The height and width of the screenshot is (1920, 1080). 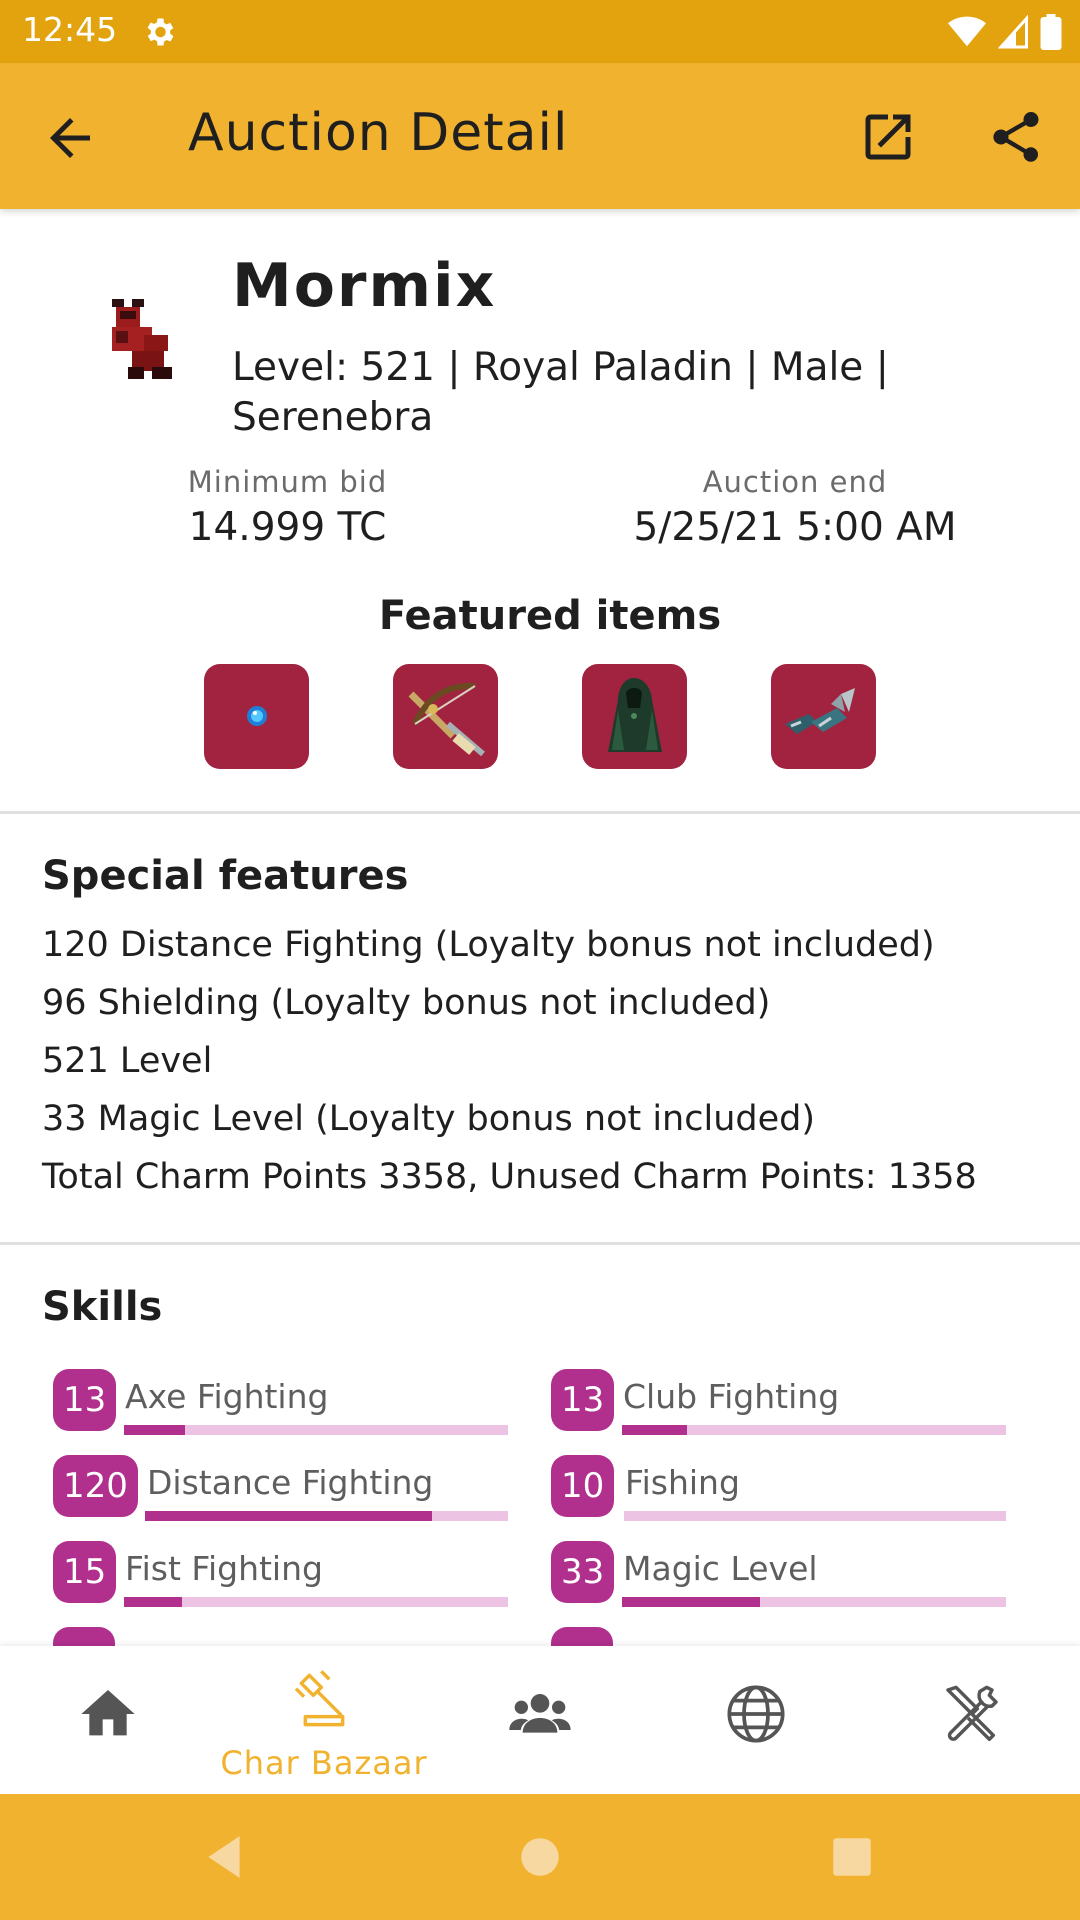 I want to click on auction-end-label: Auction end, so click(x=795, y=482).